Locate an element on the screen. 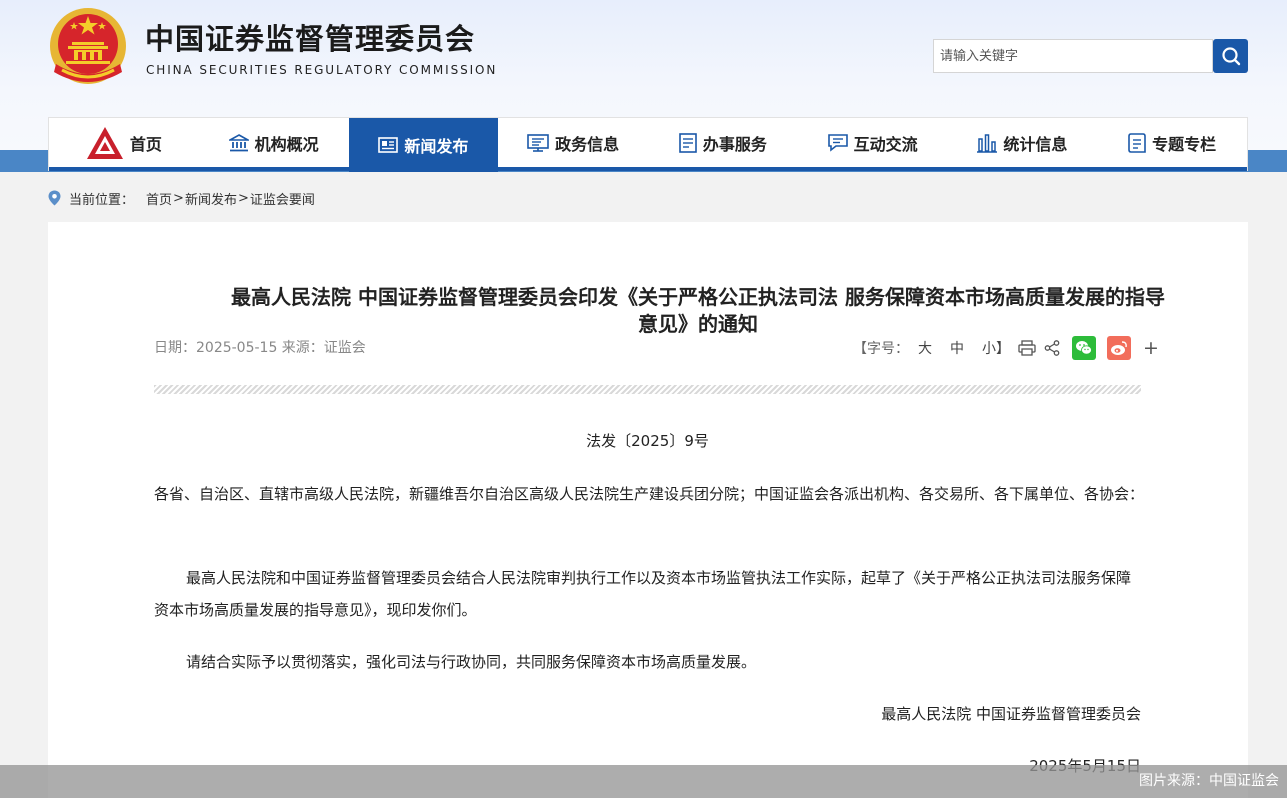 Image resolution: width=1287 pixels, height=798 pixels. photo-credit: 图片来源：中国证监会 is located at coordinates (643, 781).